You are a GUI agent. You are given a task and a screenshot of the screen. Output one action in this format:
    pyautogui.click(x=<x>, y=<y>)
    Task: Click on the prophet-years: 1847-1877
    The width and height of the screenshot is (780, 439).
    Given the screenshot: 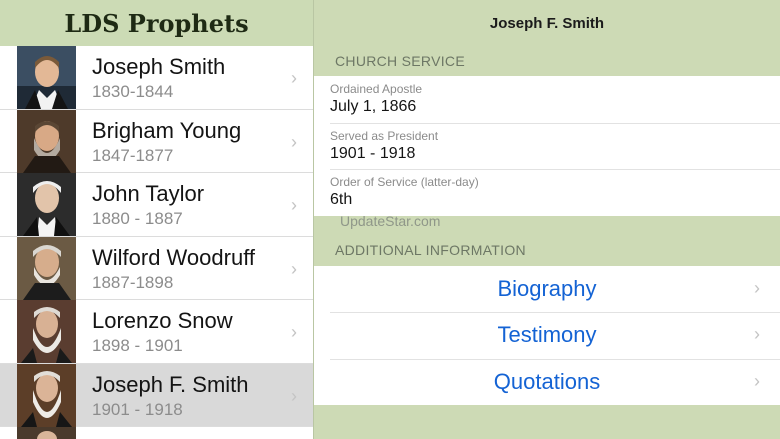 What is the action you would take?
    pyautogui.click(x=133, y=155)
    